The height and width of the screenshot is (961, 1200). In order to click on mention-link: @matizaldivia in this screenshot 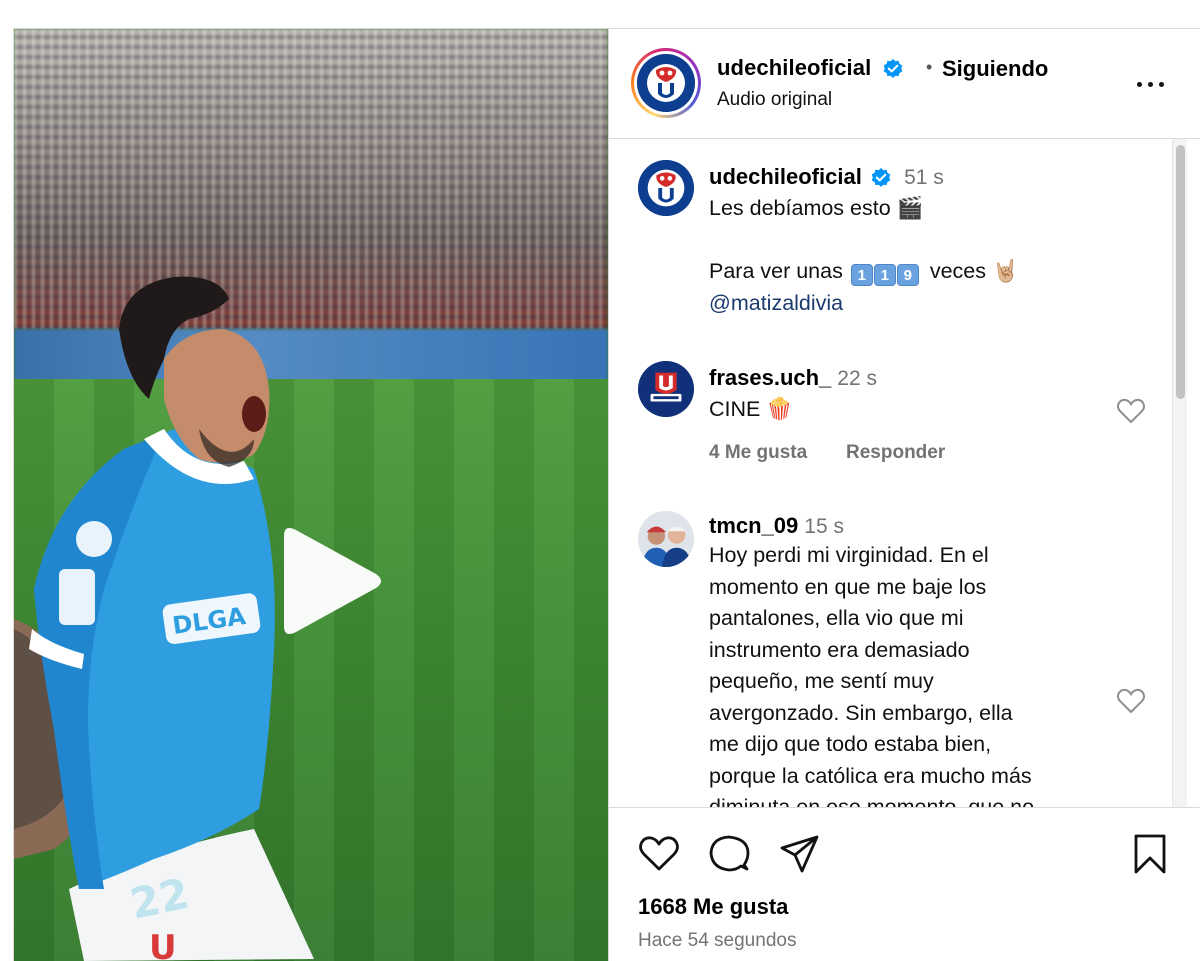, I will do `click(776, 304)`.